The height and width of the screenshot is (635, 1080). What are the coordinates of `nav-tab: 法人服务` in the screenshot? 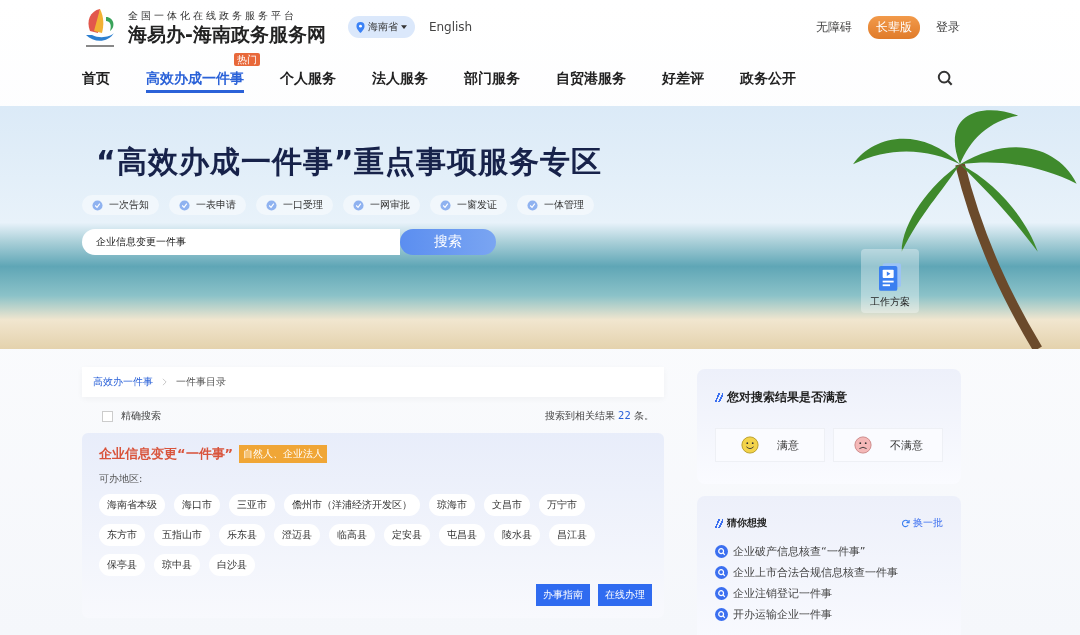 It's located at (400, 81).